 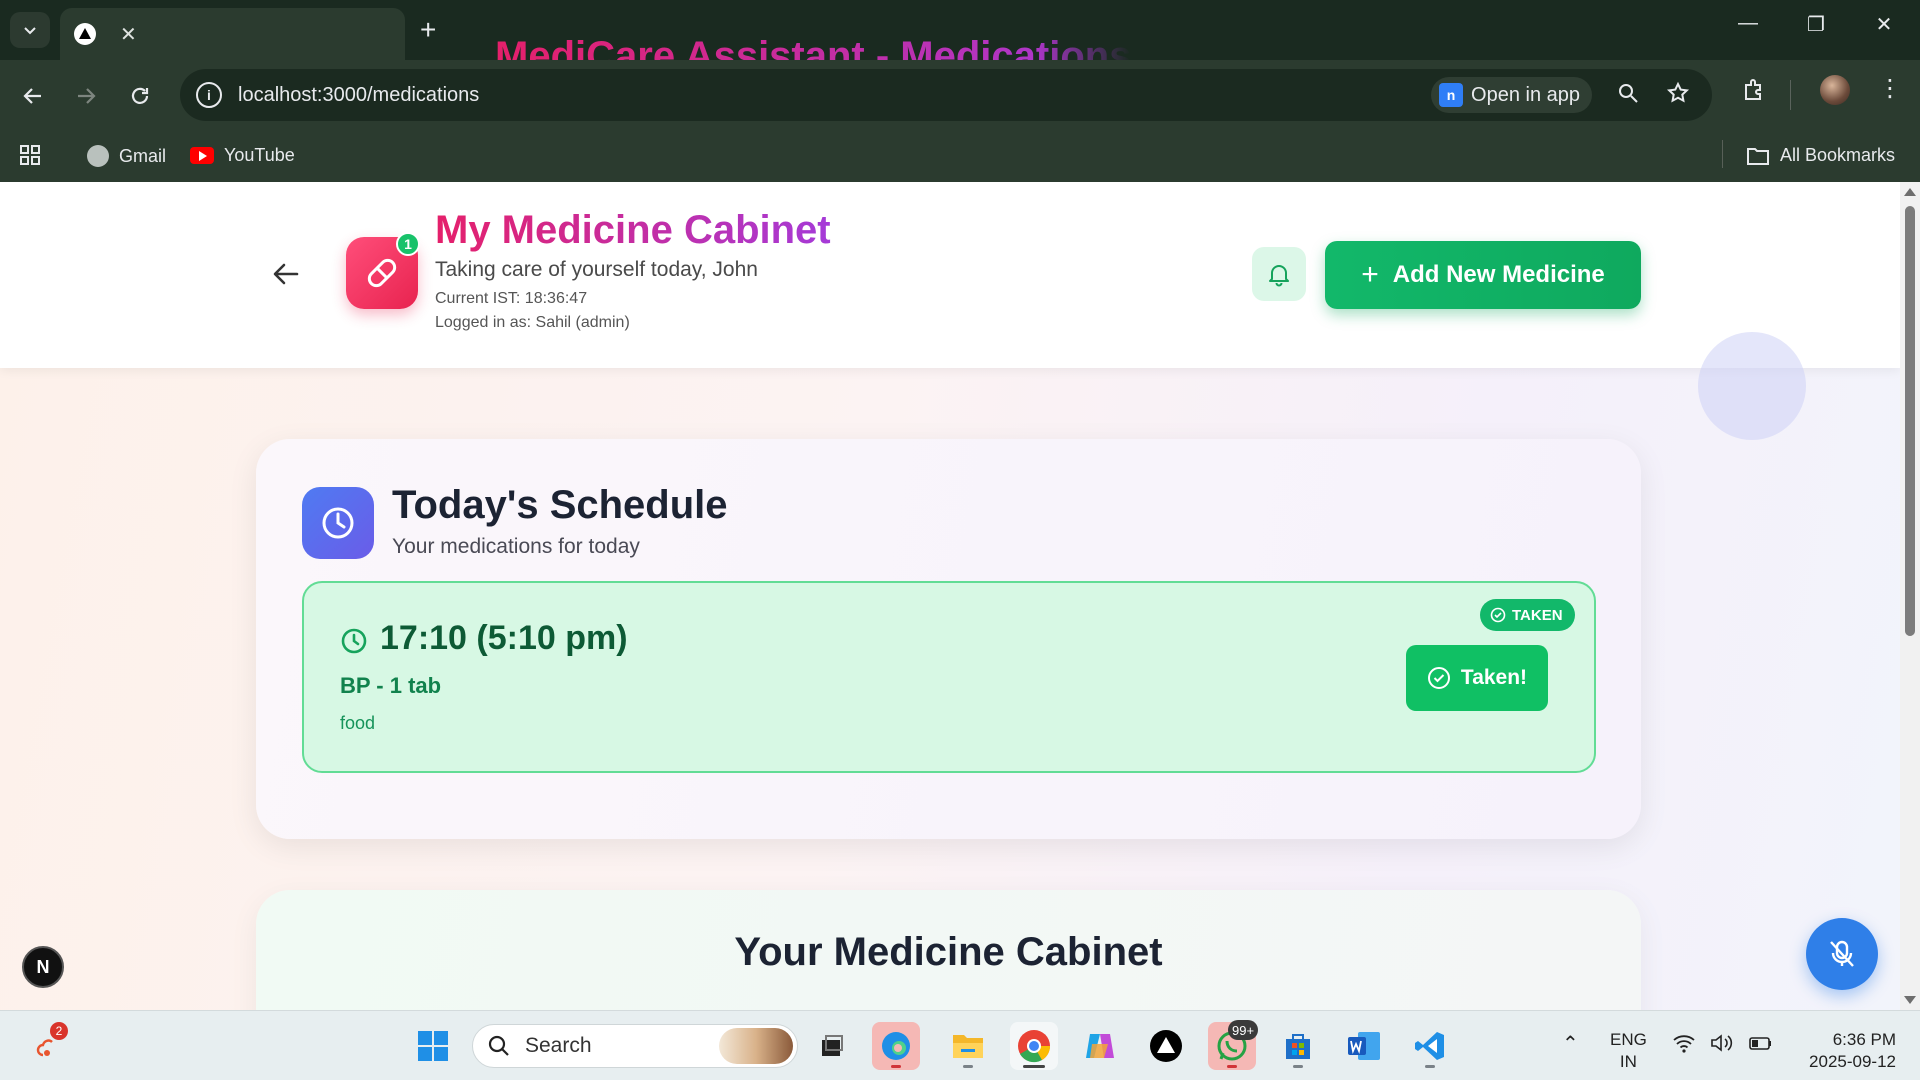 I want to click on taskbar-vscode, so click(x=1430, y=1046).